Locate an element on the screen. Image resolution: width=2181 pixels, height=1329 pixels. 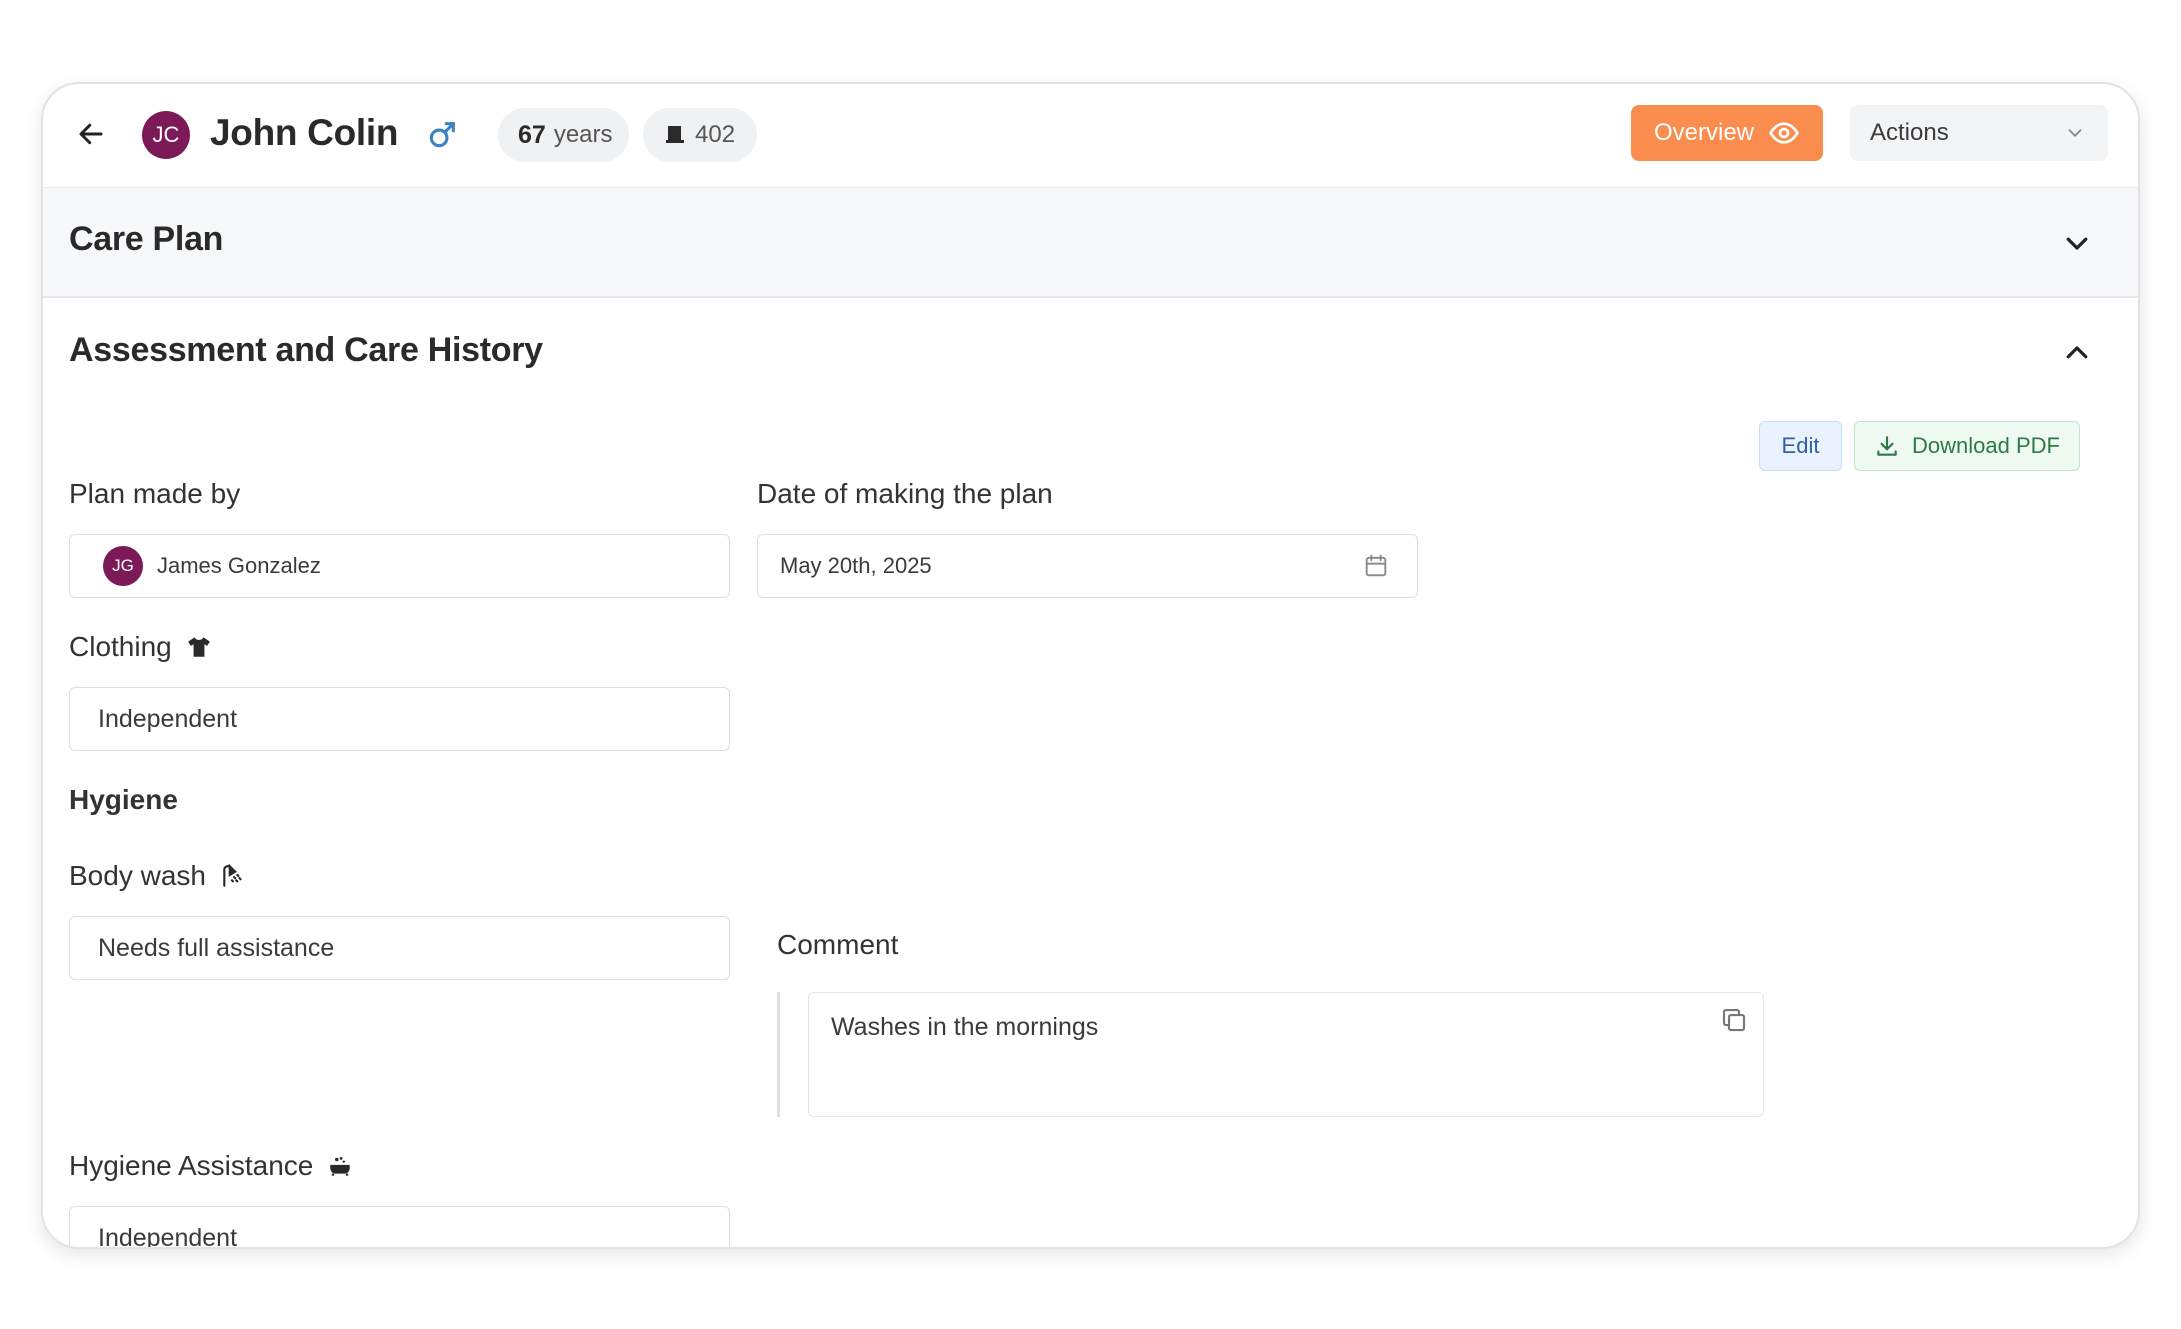
shower-icon is located at coordinates (232, 875).